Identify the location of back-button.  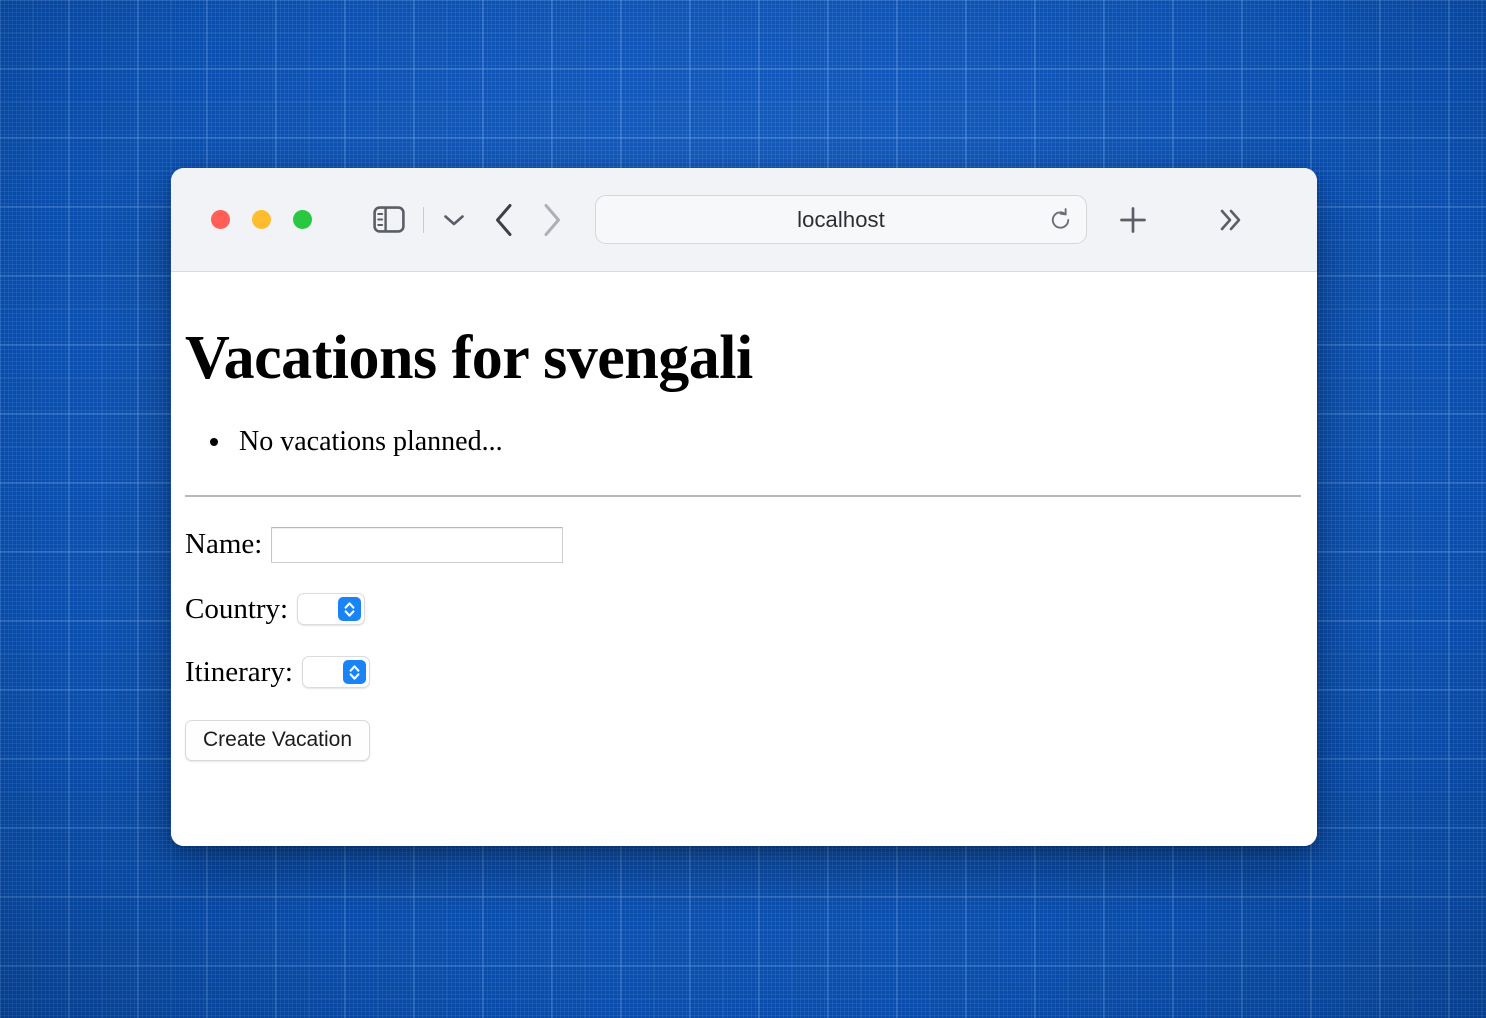
(504, 220).